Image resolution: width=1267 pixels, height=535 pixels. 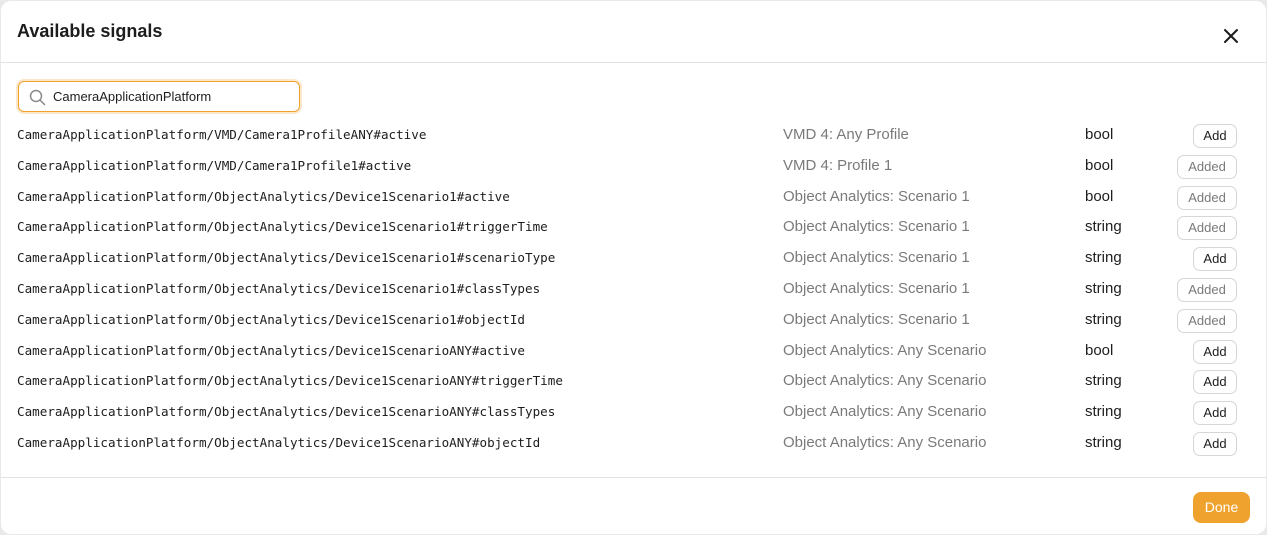 What do you see at coordinates (633, 32) in the screenshot?
I see `dialog-header: Available signals` at bounding box center [633, 32].